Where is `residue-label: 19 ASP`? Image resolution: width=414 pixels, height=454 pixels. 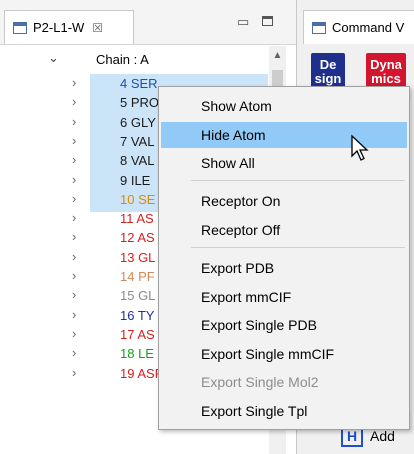 residue-label: 19 ASP is located at coordinates (142, 373).